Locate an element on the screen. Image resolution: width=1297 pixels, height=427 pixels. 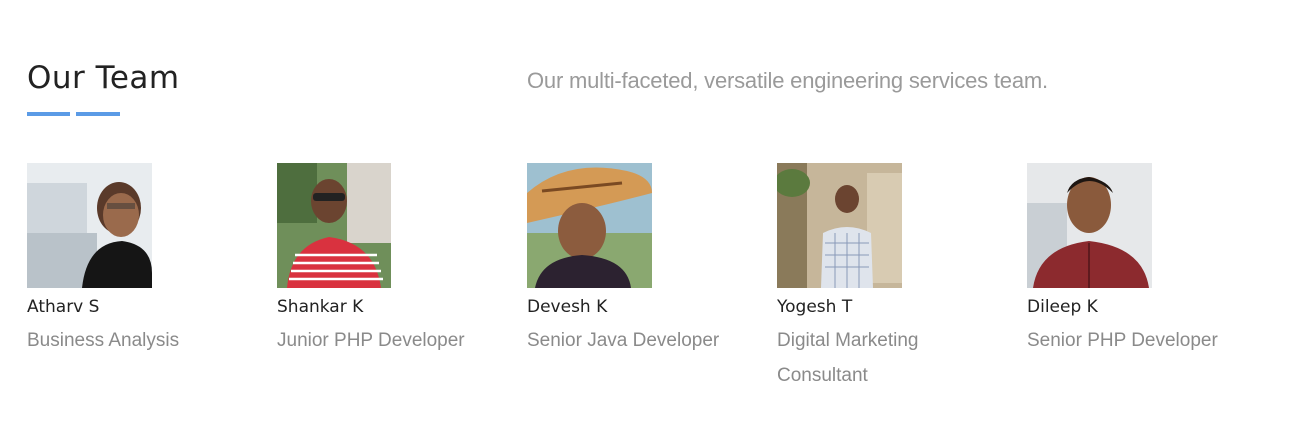
member-role: Senior Java Developer is located at coordinates (623, 340).